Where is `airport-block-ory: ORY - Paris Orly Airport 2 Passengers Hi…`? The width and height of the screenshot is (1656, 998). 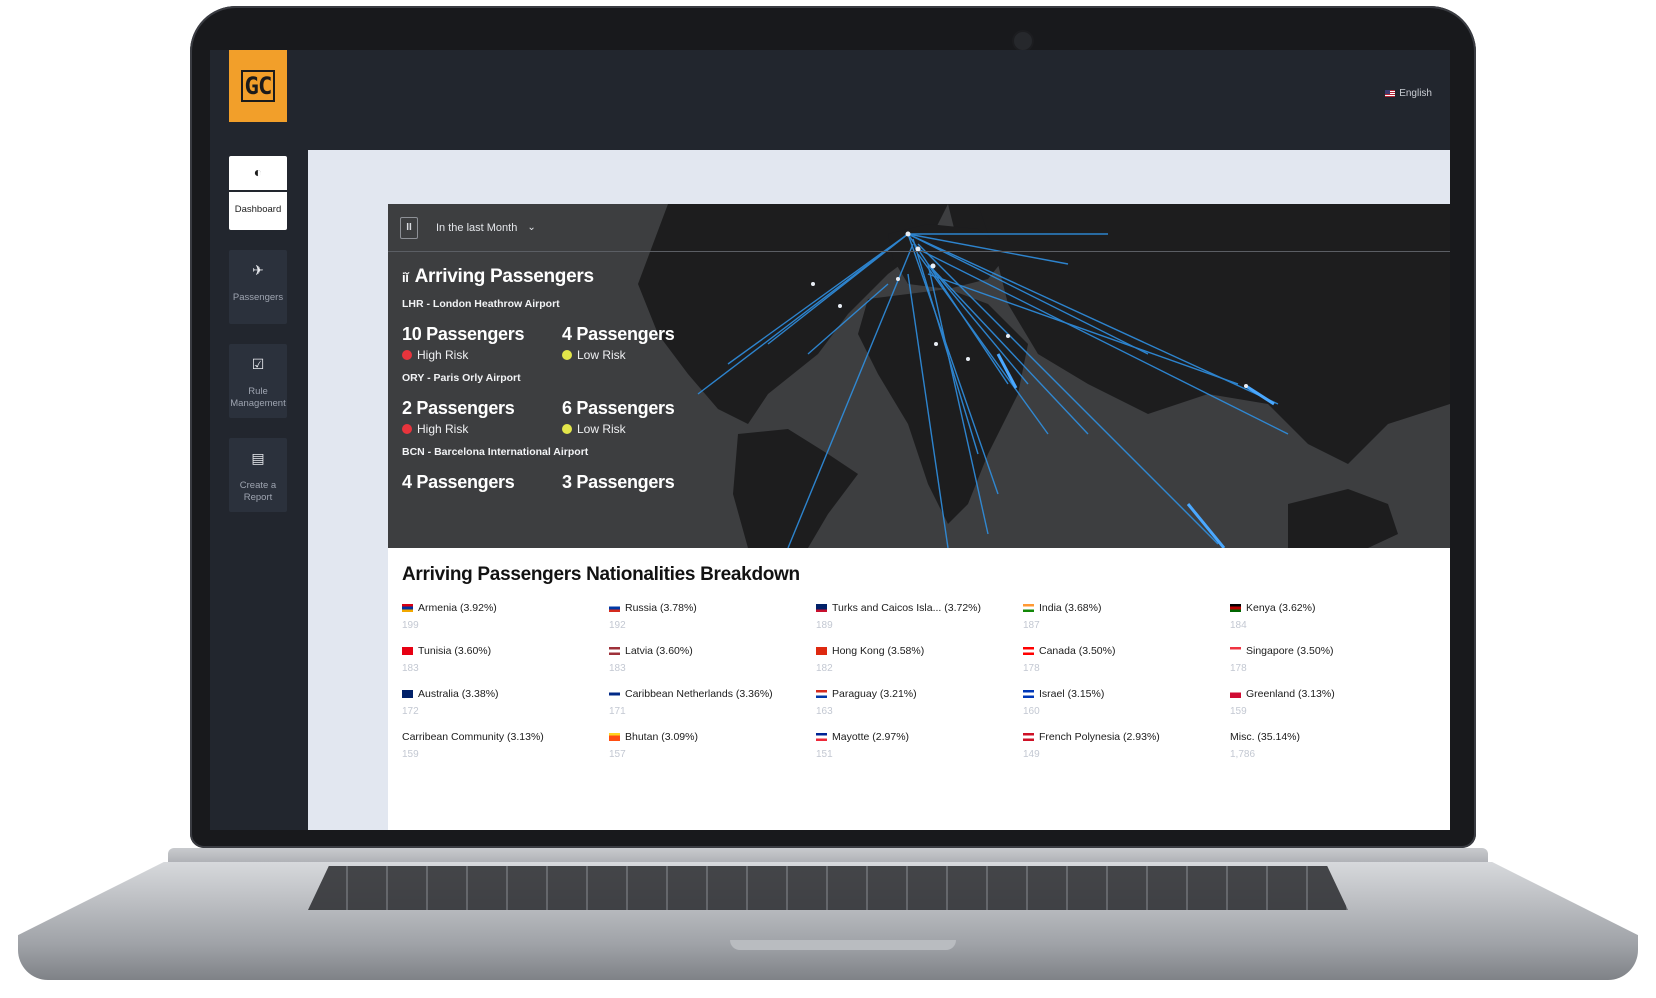
airport-block-ory: ORY - Paris Orly Airport 2 Passengers Hi… is located at coordinates (562, 404).